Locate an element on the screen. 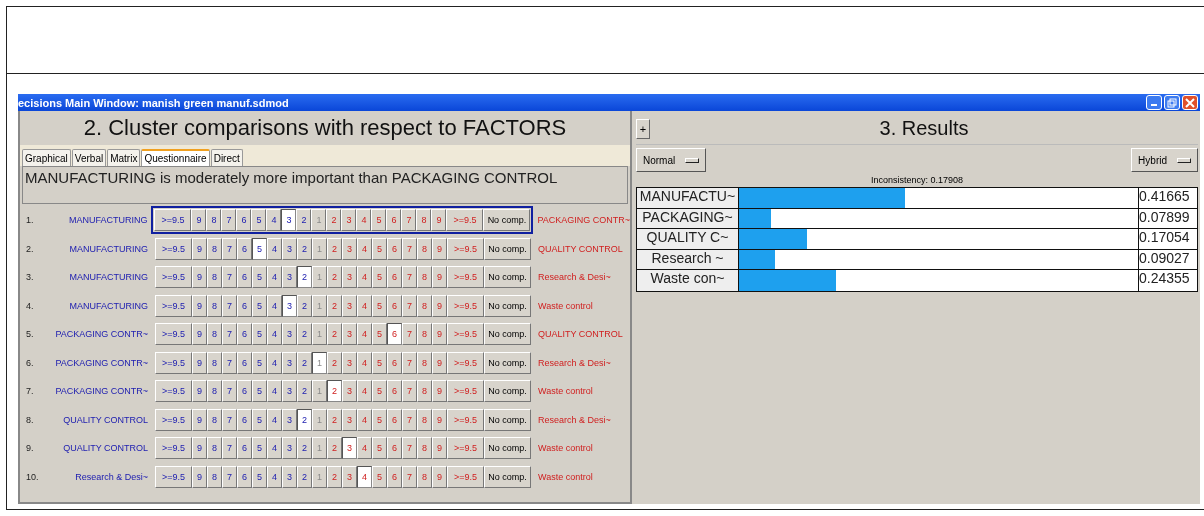 The height and width of the screenshot is (516, 1204). expand-button: + is located at coordinates (643, 128).